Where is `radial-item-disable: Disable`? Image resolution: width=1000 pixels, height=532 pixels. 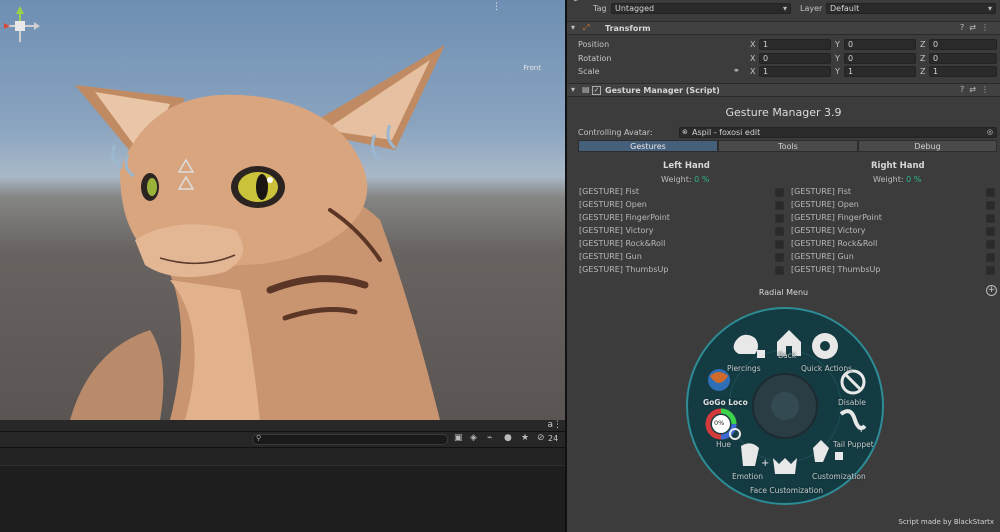 radial-item-disable: Disable is located at coordinates (852, 402).